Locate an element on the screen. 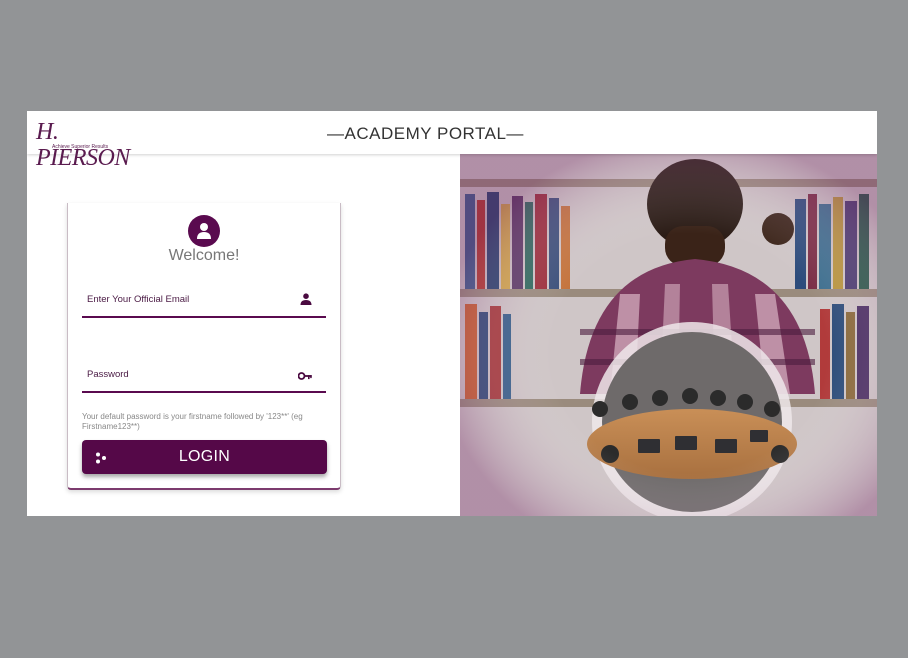 Image resolution: width=908 pixels, height=658 pixels. email-label: Enter Your Official Email is located at coordinates (138, 299).